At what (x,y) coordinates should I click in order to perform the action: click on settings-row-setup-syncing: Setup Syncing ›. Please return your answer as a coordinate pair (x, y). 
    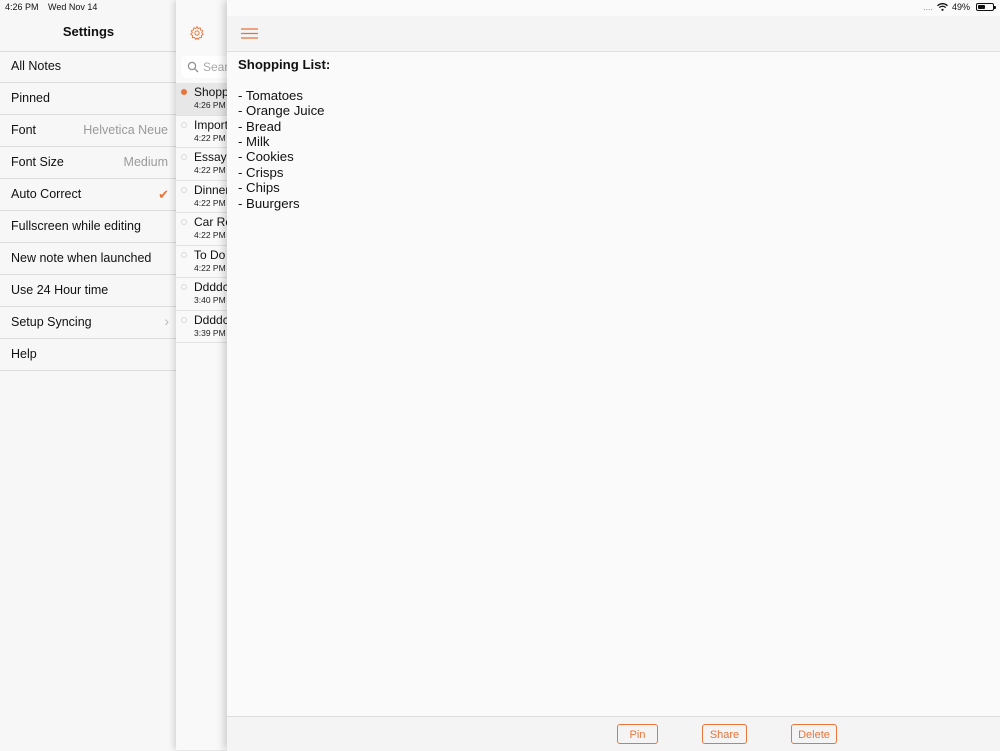
    Looking at the image, I should click on (88, 323).